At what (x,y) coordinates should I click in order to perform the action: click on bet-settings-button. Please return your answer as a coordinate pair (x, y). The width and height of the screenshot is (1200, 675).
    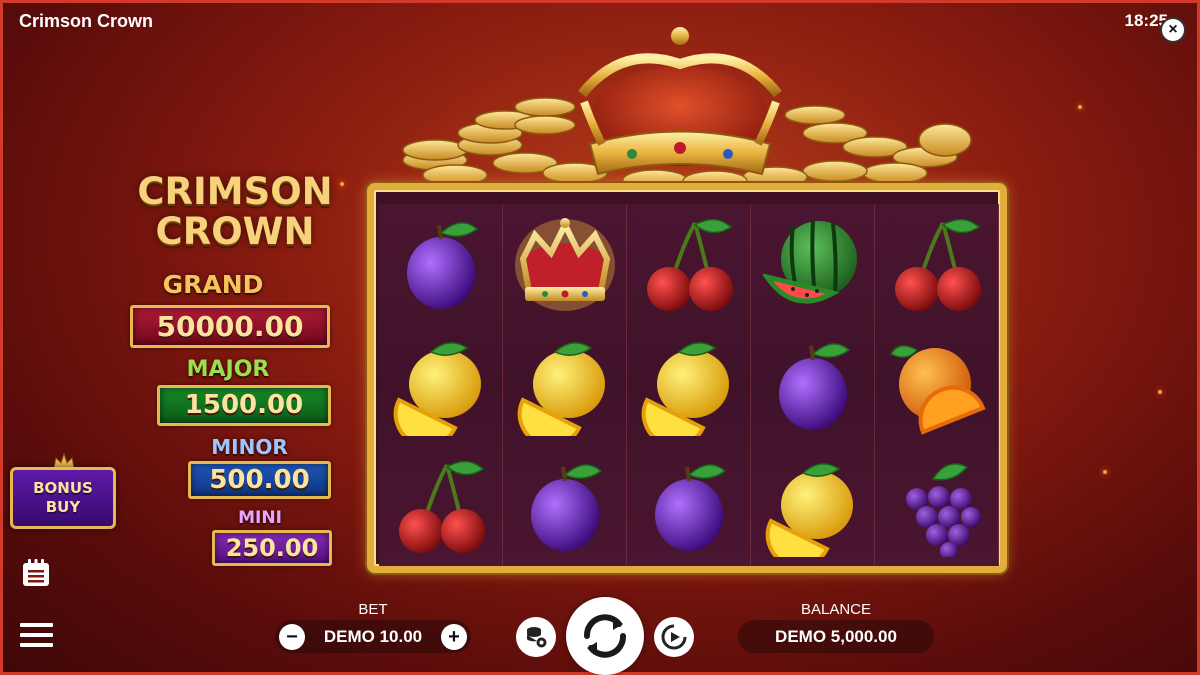
    Looking at the image, I should click on (536, 637).